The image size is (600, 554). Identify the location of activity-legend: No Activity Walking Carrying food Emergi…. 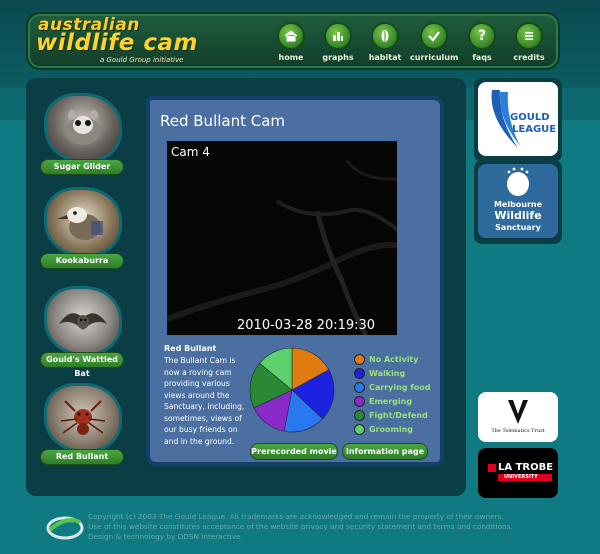
(392, 394).